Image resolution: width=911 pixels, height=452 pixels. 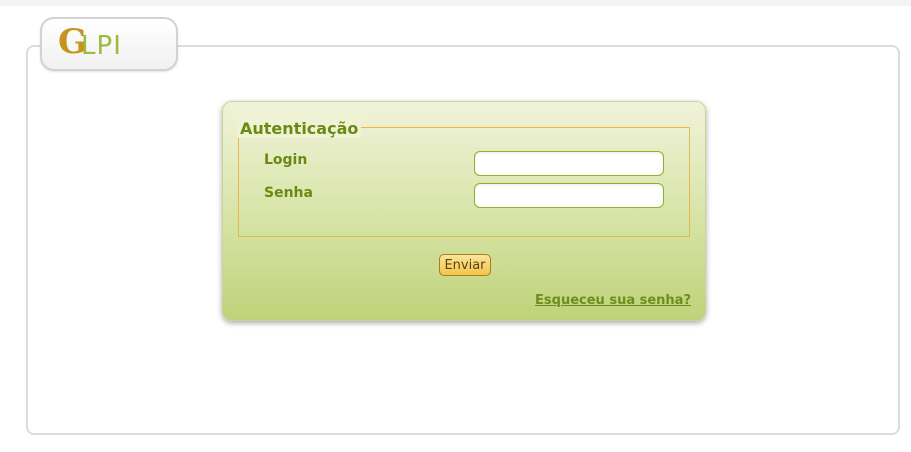 What do you see at coordinates (569, 163) in the screenshot?
I see `login-input` at bounding box center [569, 163].